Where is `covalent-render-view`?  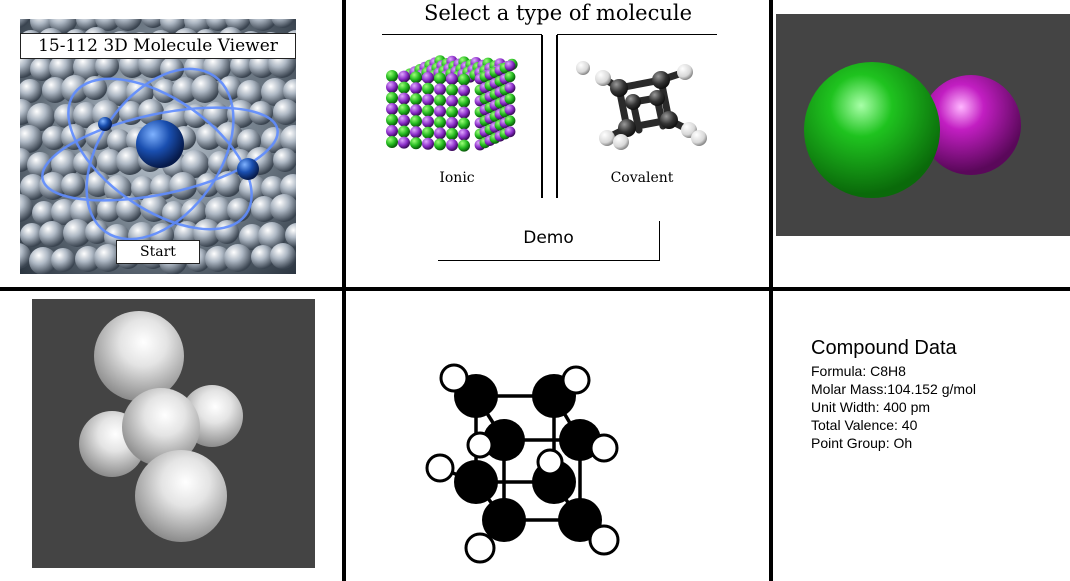 covalent-render-view is located at coordinates (173, 433).